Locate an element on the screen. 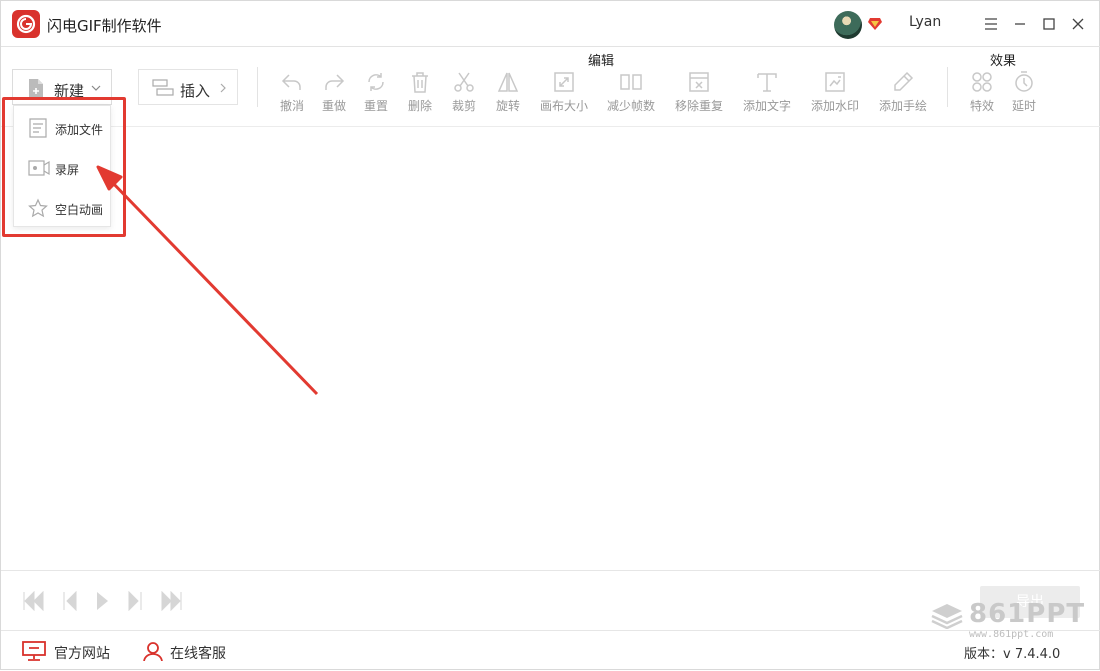  reduce-frames-icon is located at coordinates (631, 82).